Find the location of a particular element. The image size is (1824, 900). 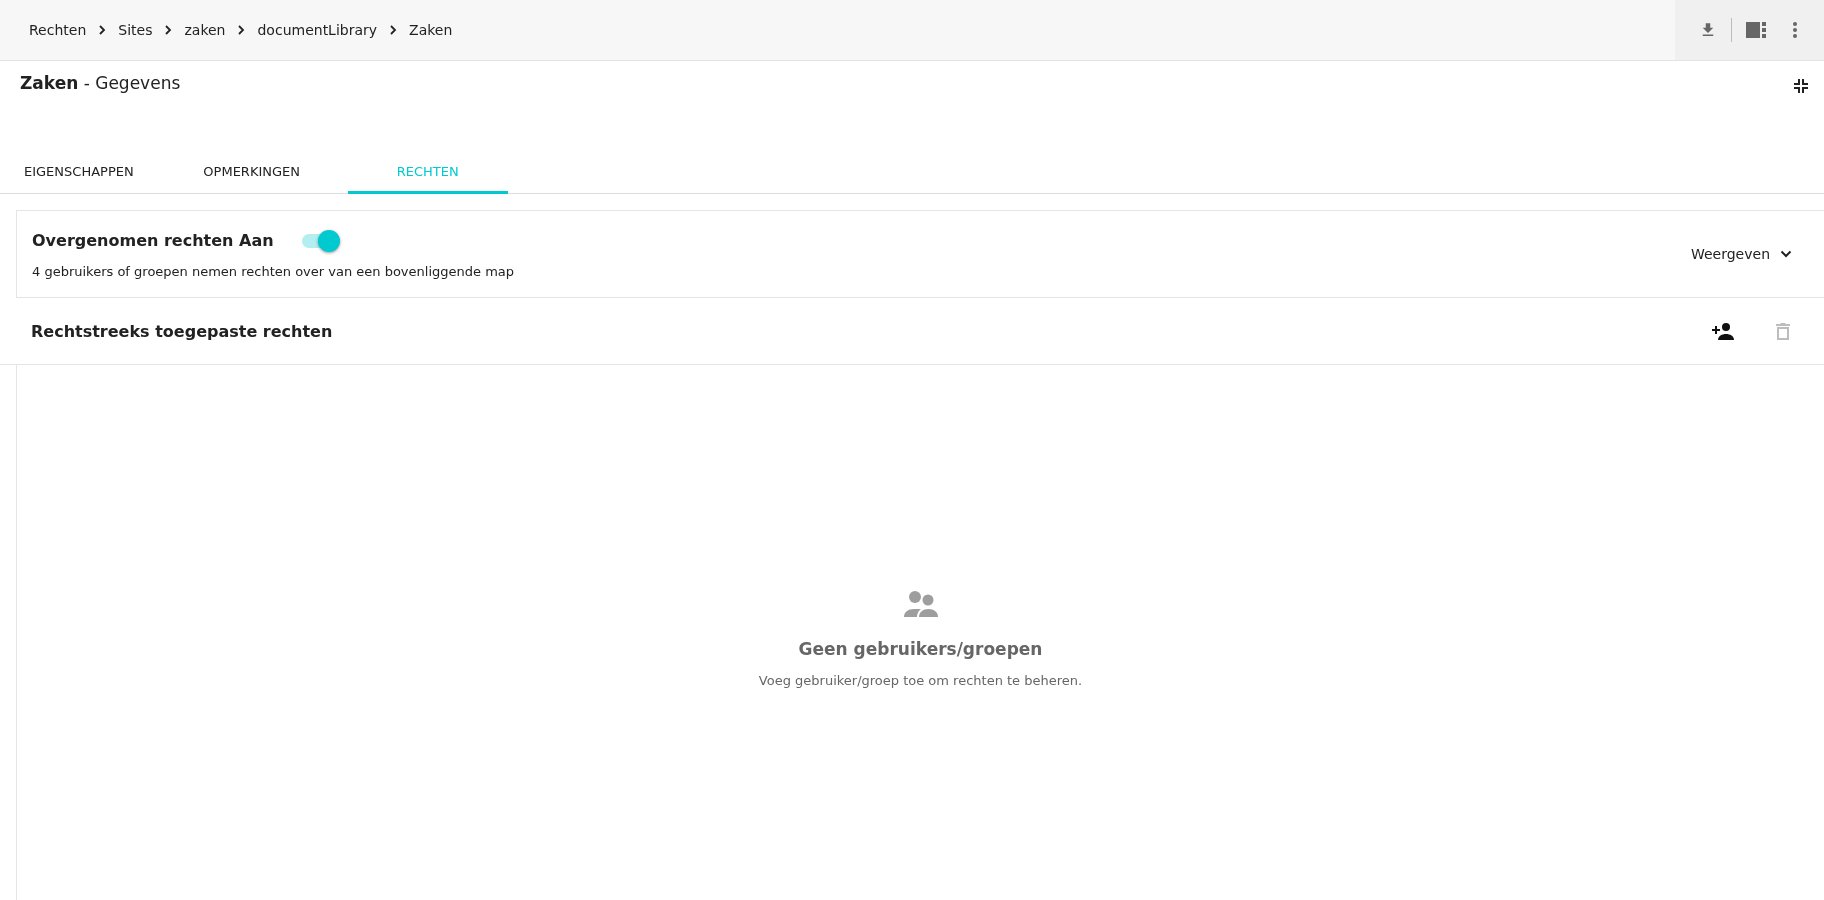

tab: EIGENSCHAPPEN is located at coordinates (91, 172).